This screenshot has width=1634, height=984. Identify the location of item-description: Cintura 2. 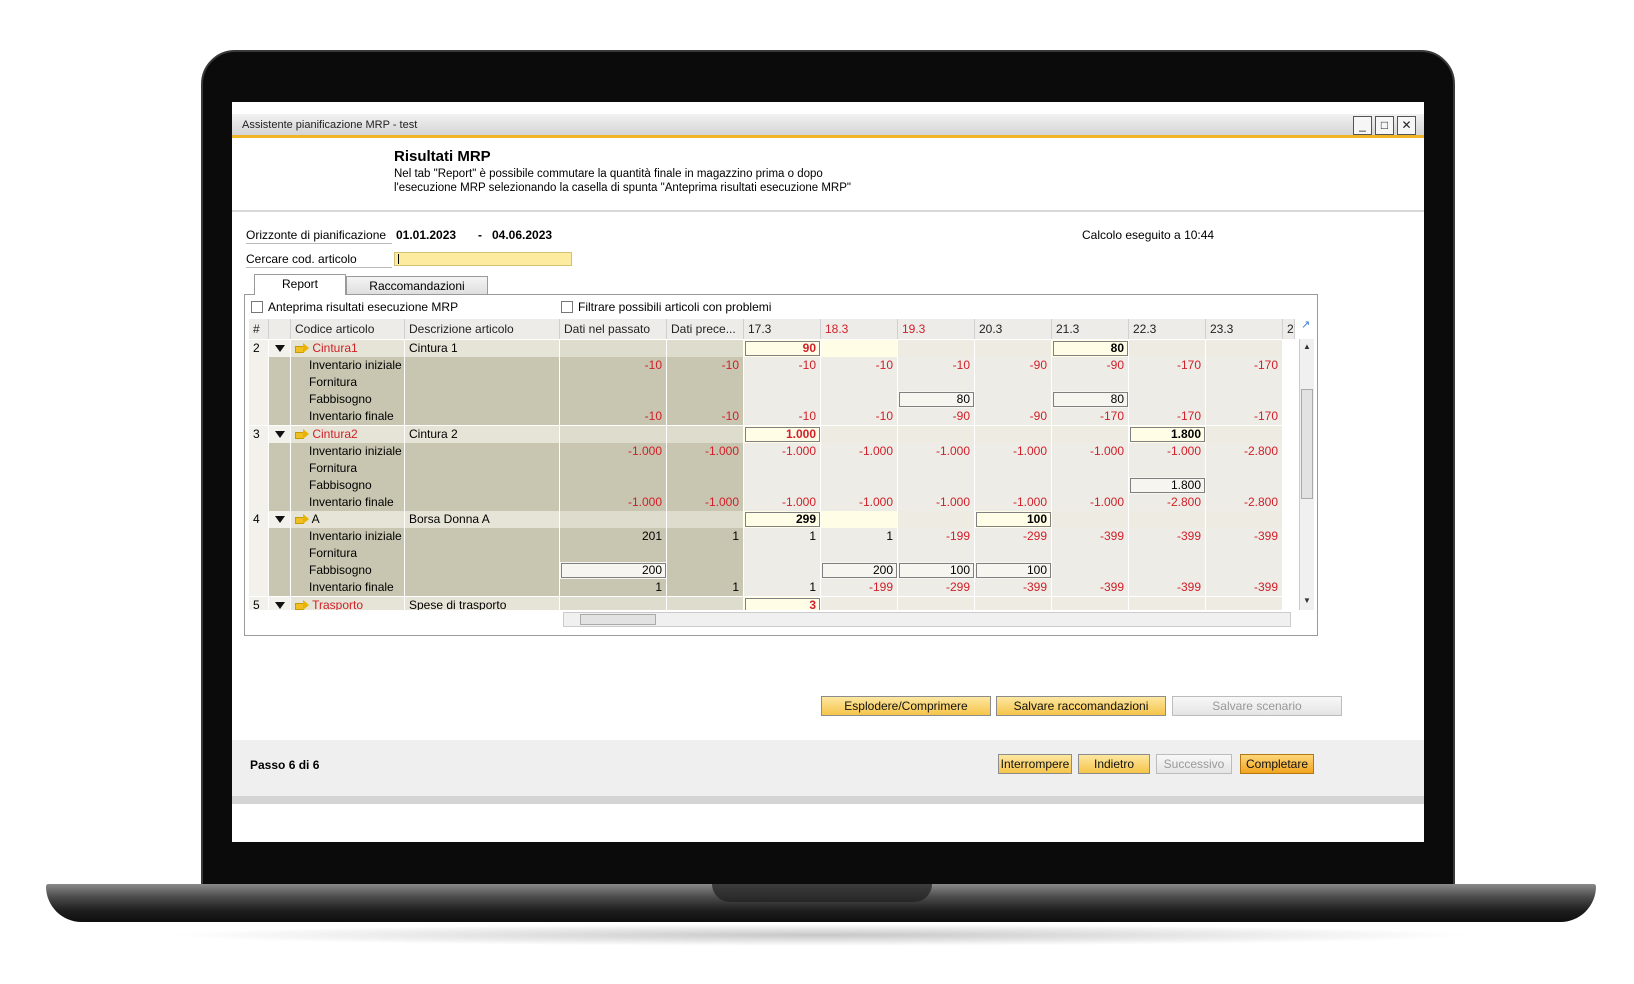
(482, 434).